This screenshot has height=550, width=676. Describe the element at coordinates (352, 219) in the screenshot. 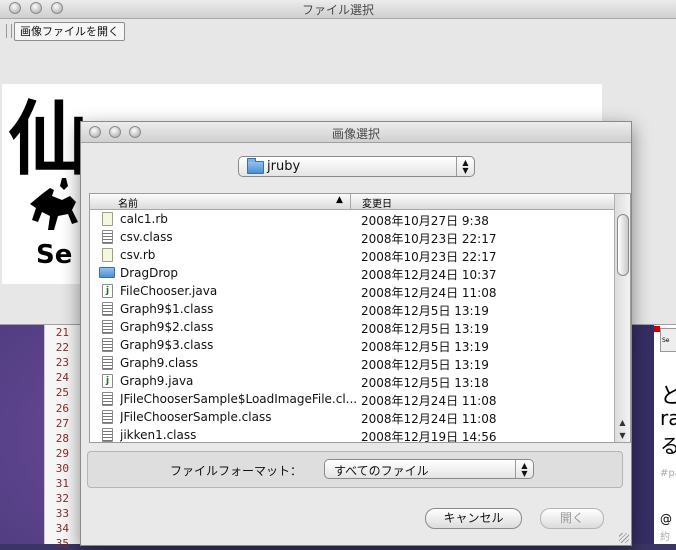

I see `file-row: calc1.rb 2008年10月27日 9:38` at that location.